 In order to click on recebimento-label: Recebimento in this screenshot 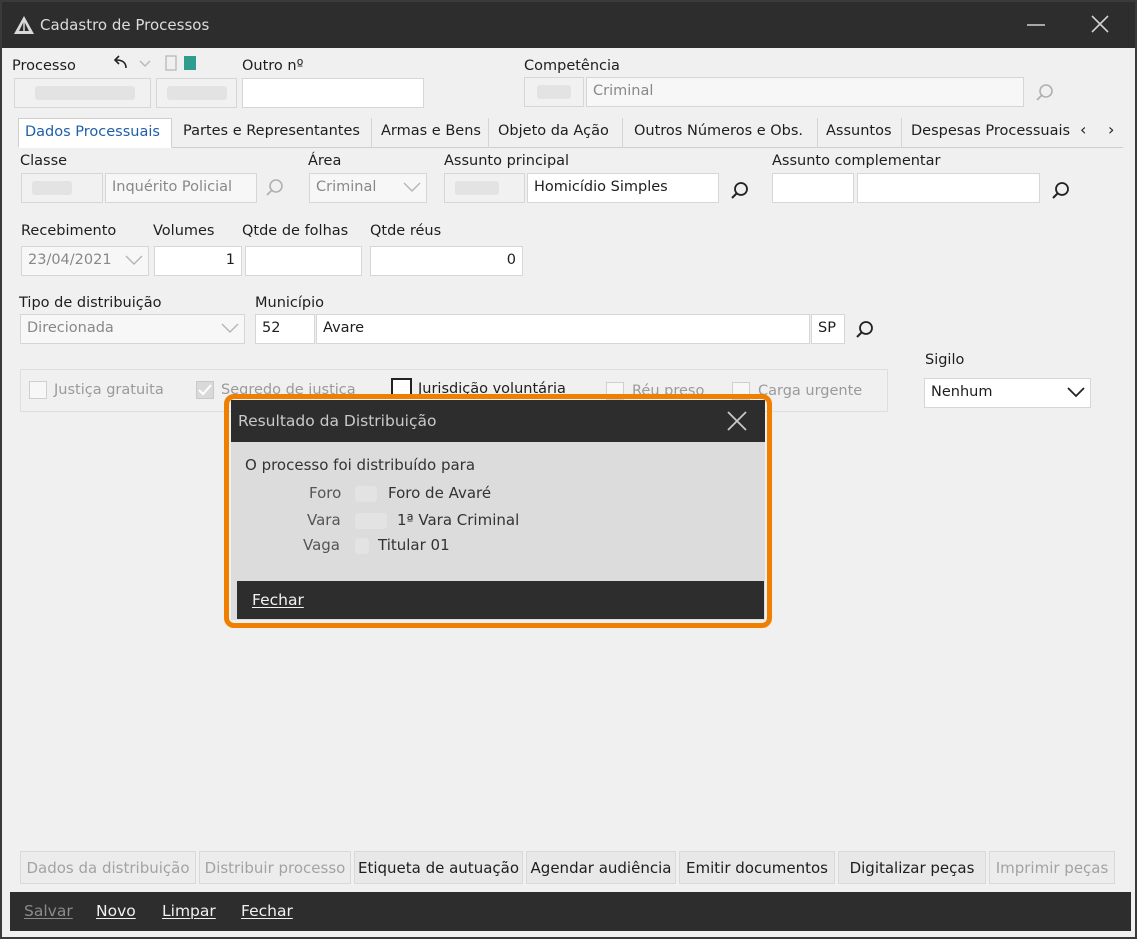, I will do `click(69, 231)`.